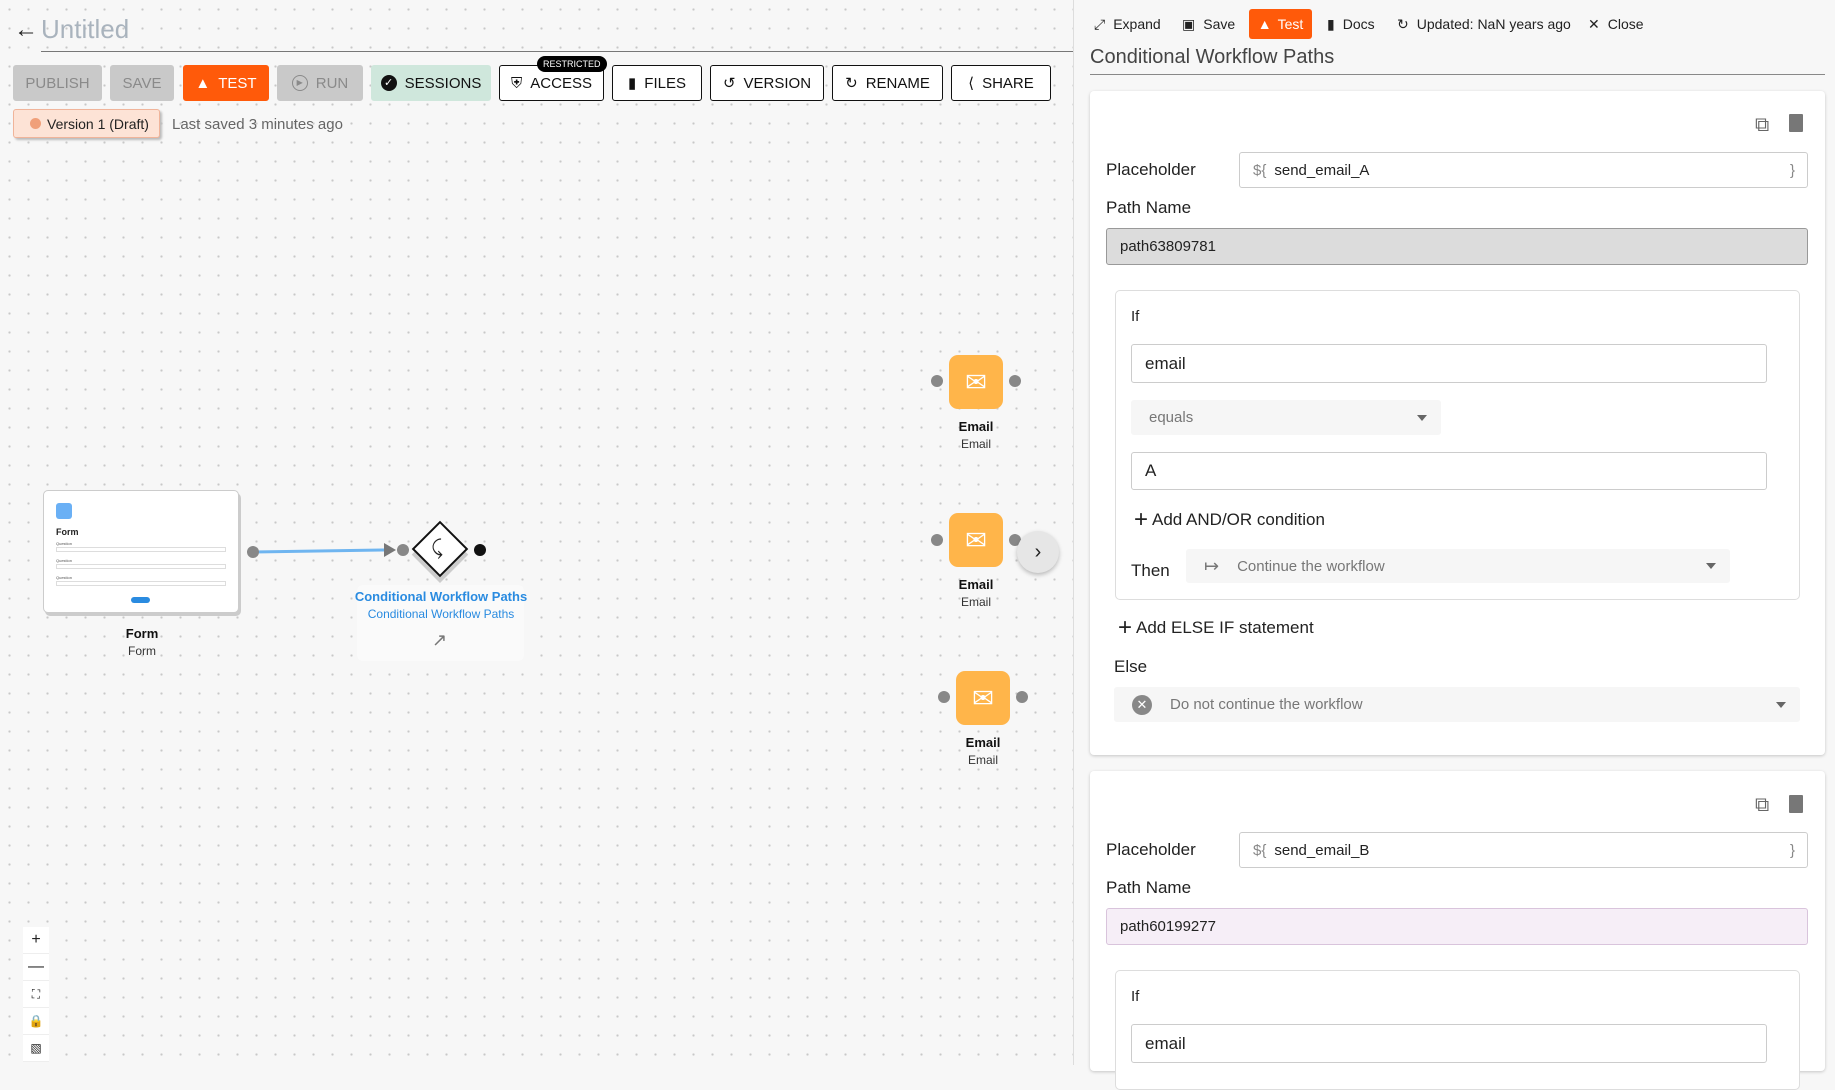 The image size is (1835, 1090). What do you see at coordinates (1171, 417) in the screenshot?
I see `operator-value: equals` at bounding box center [1171, 417].